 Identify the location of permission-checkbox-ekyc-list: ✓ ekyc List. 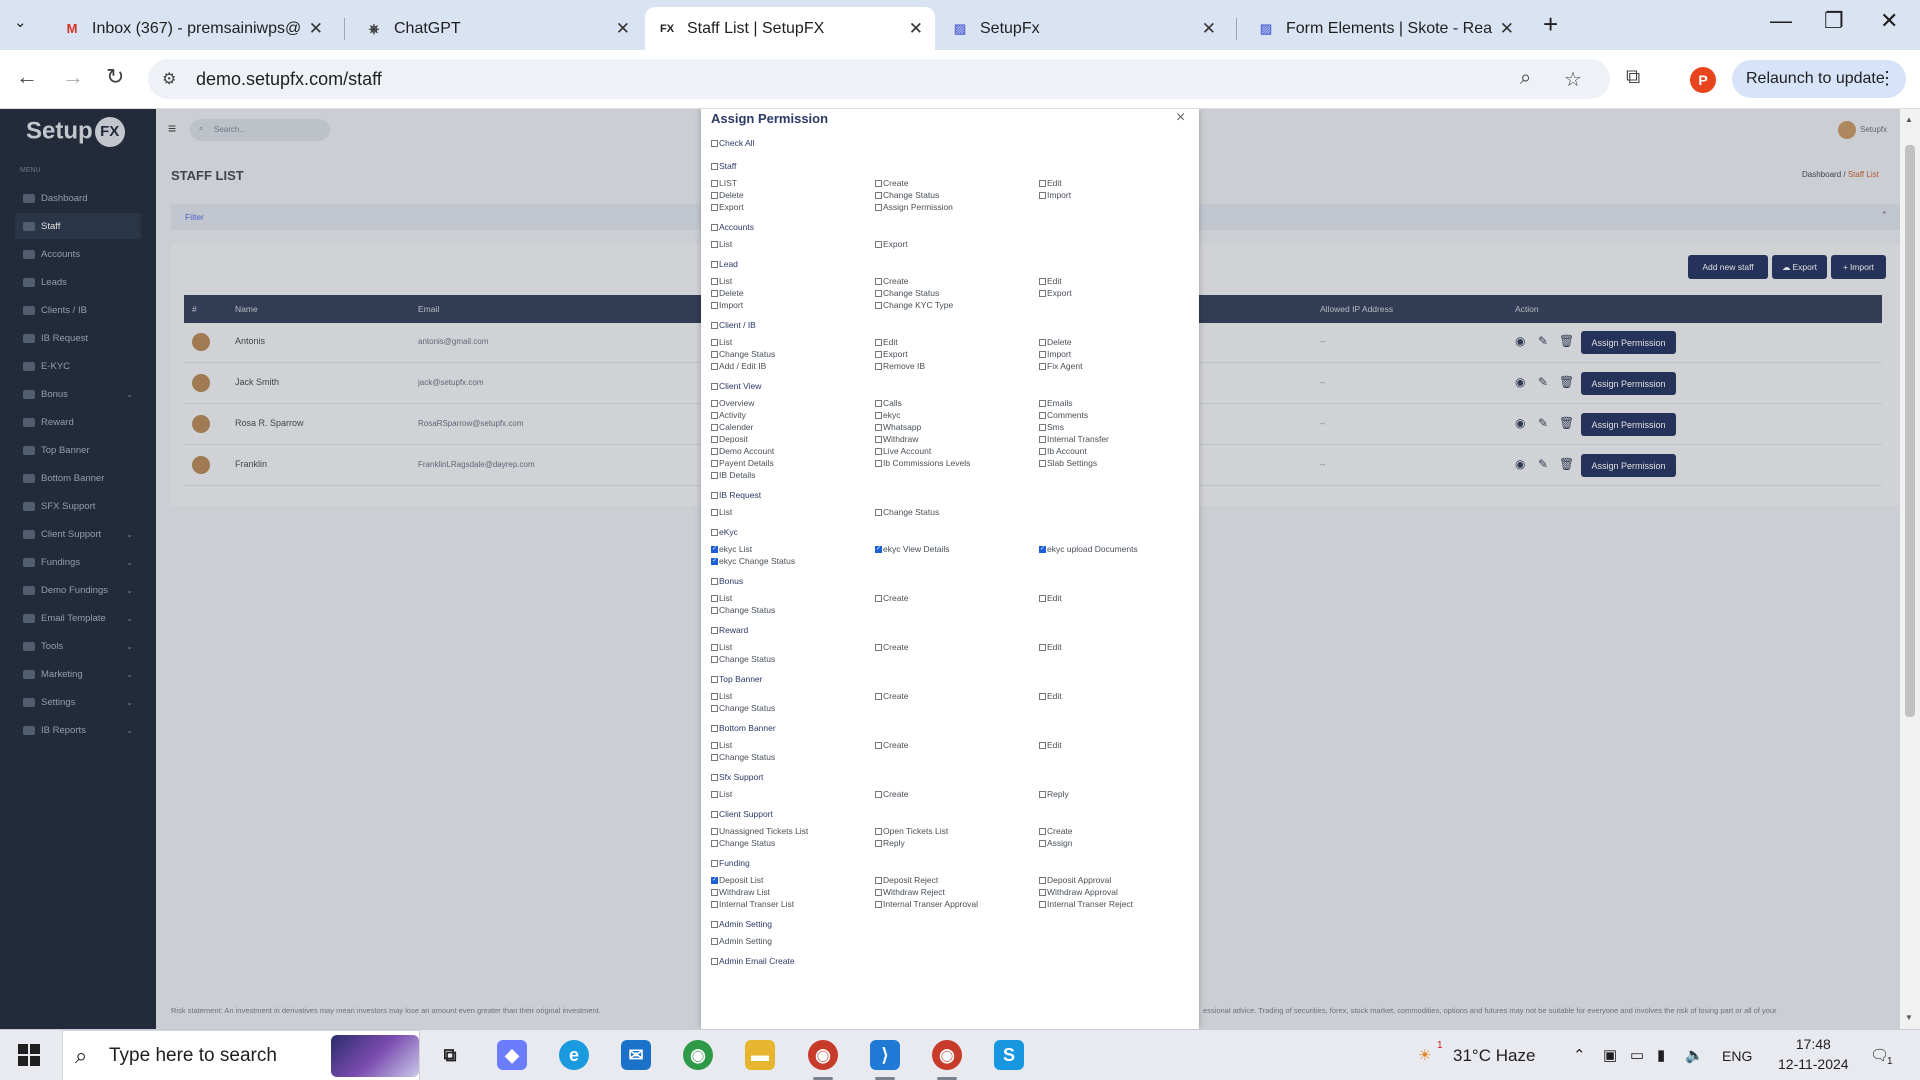
(731, 549).